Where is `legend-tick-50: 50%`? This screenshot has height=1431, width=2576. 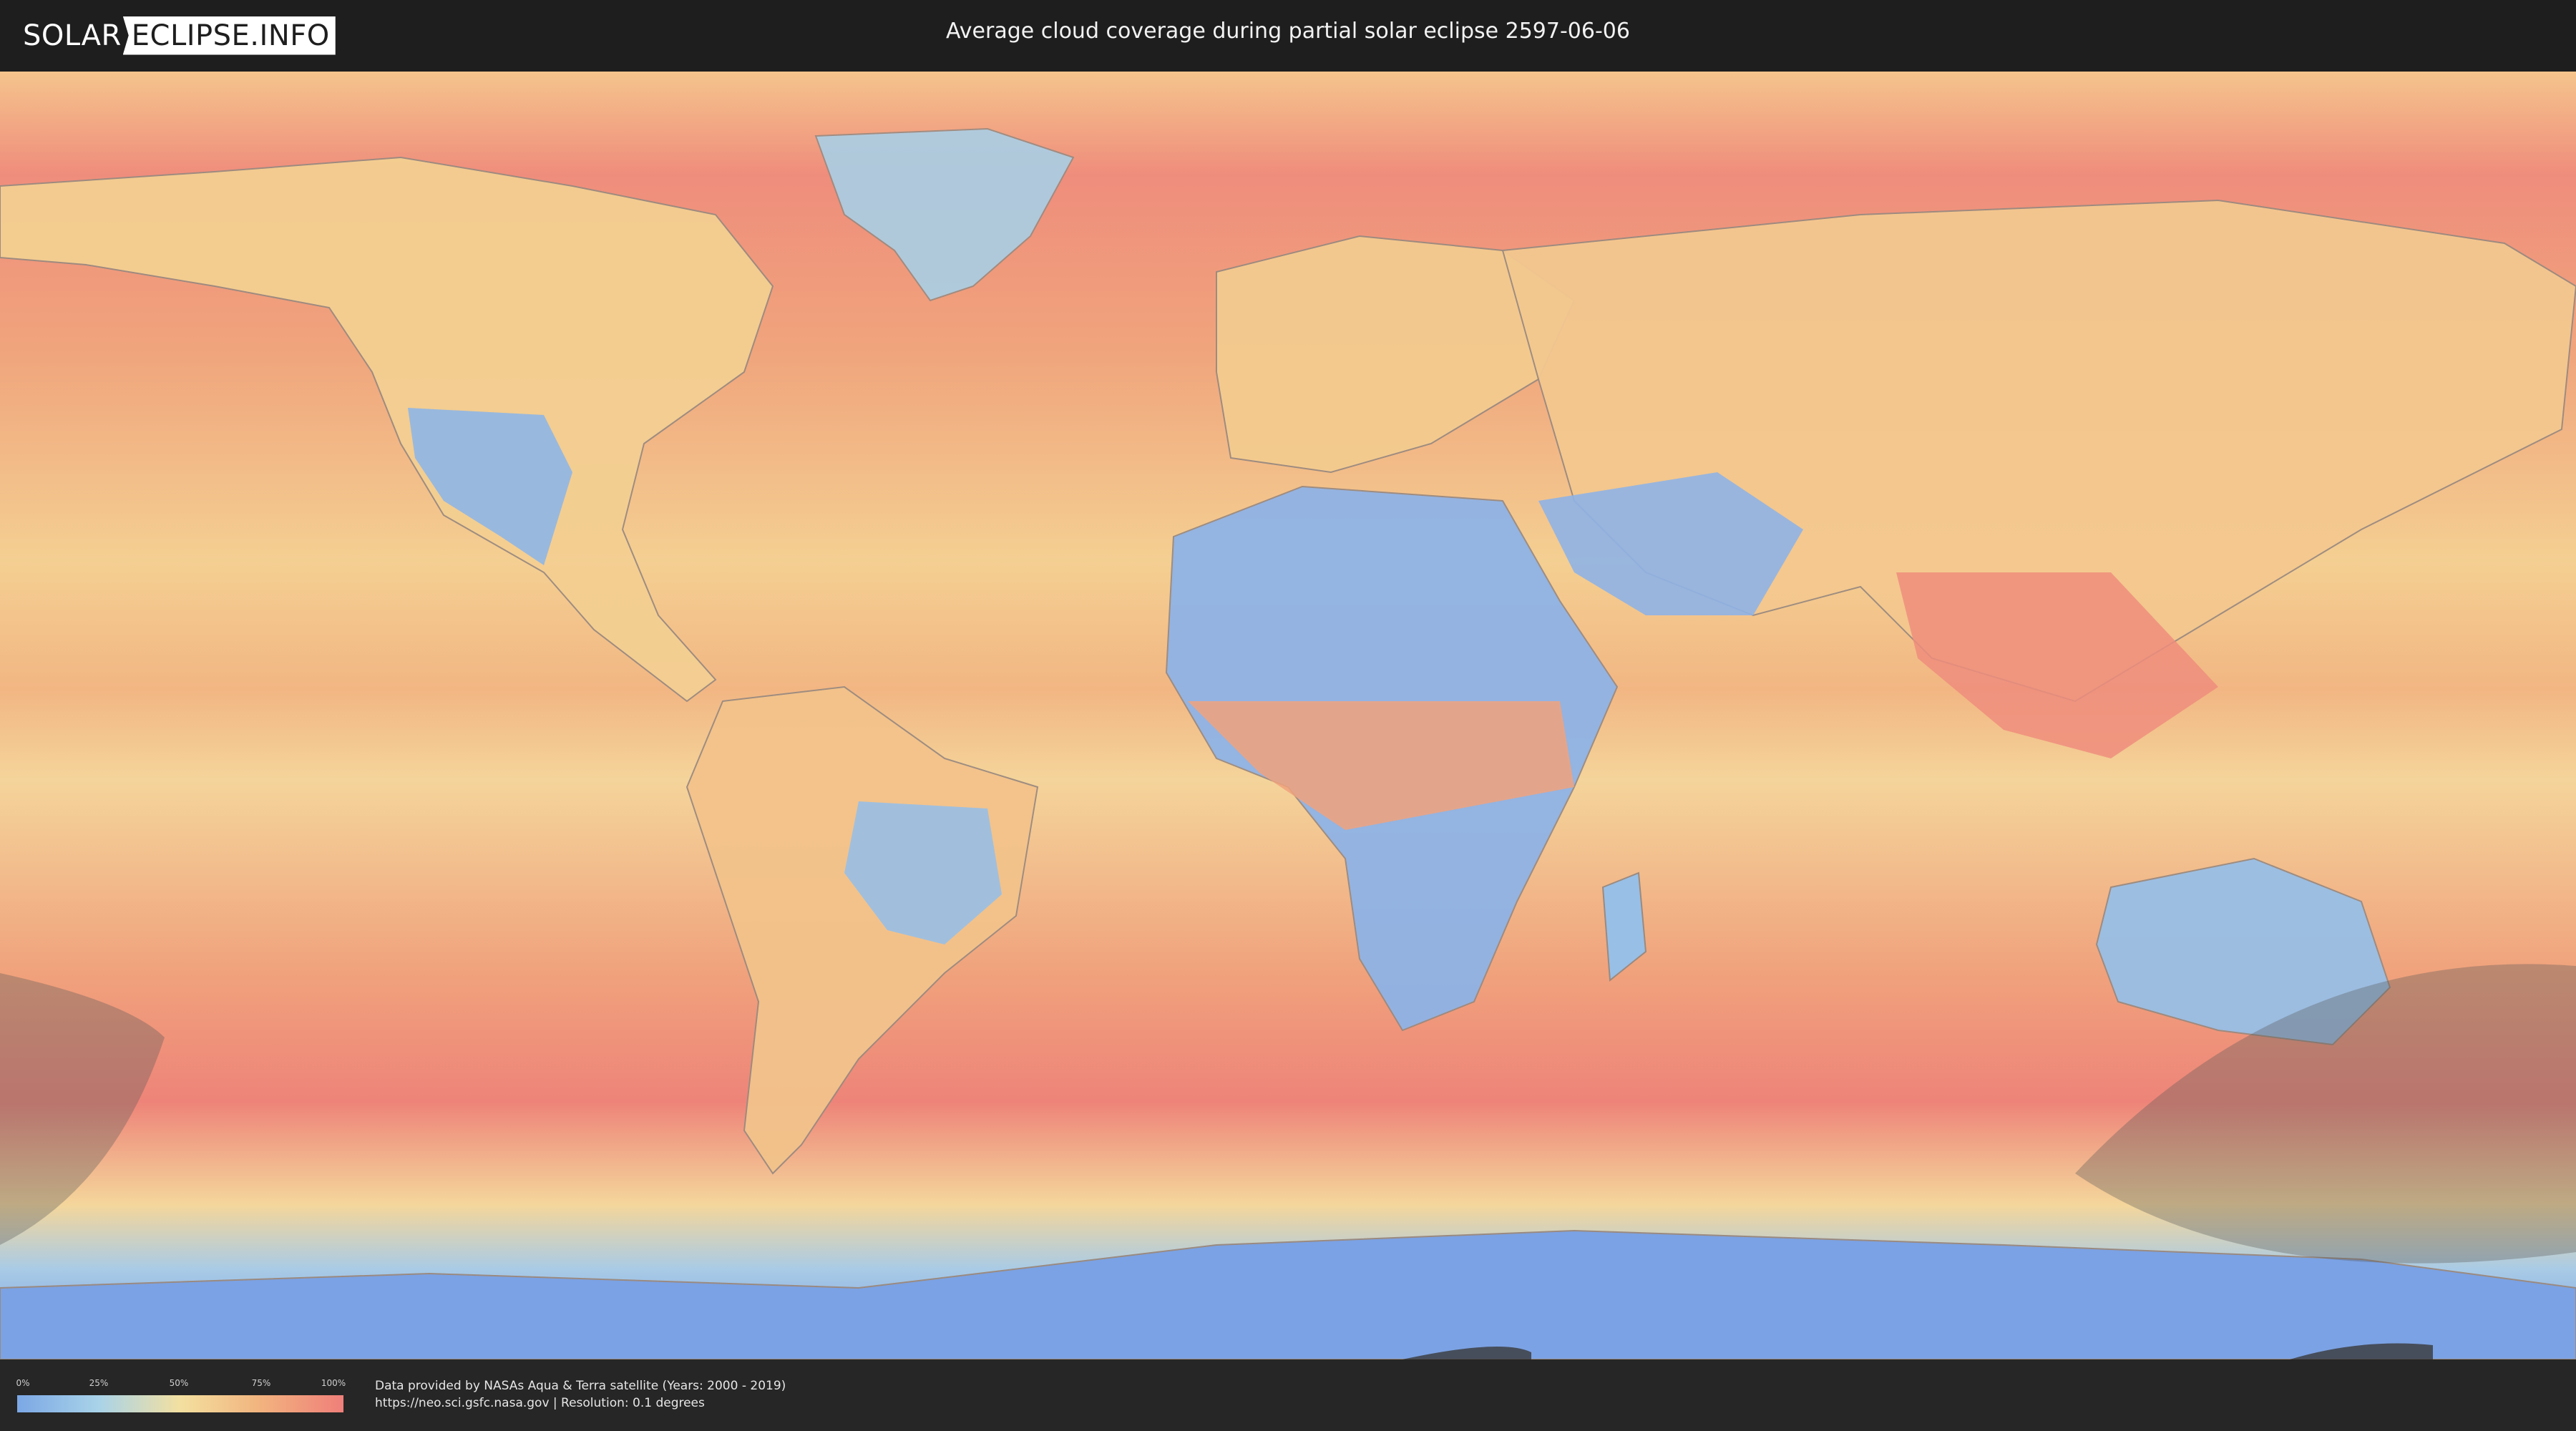 legend-tick-50: 50% is located at coordinates (179, 1383).